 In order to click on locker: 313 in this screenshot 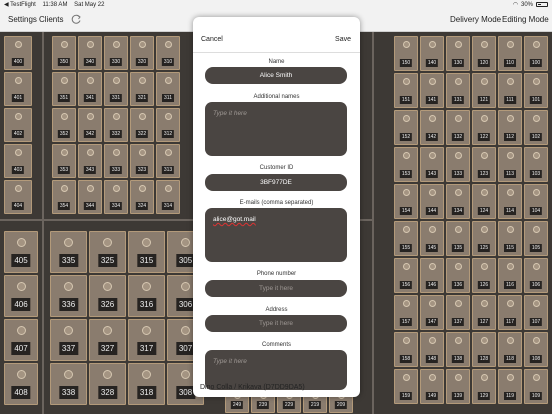, I will do `click(168, 161)`.